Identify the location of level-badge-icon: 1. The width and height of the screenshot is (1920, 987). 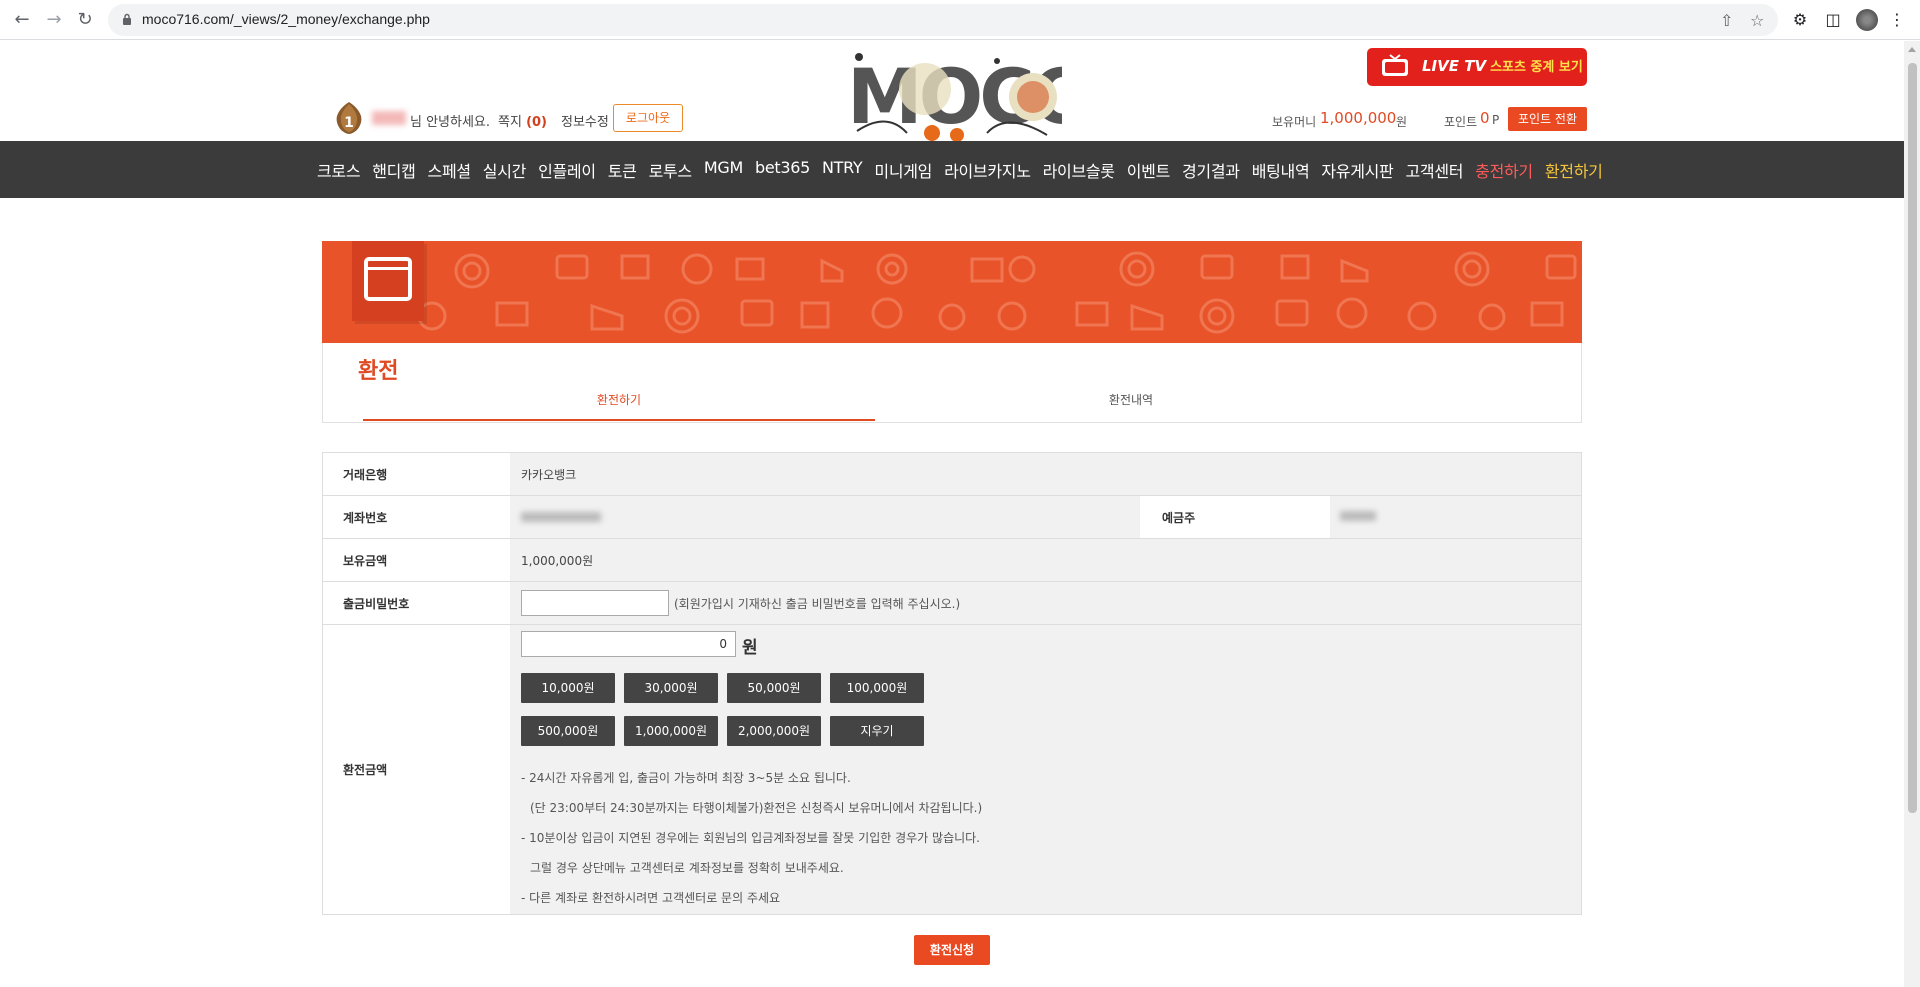
(349, 118).